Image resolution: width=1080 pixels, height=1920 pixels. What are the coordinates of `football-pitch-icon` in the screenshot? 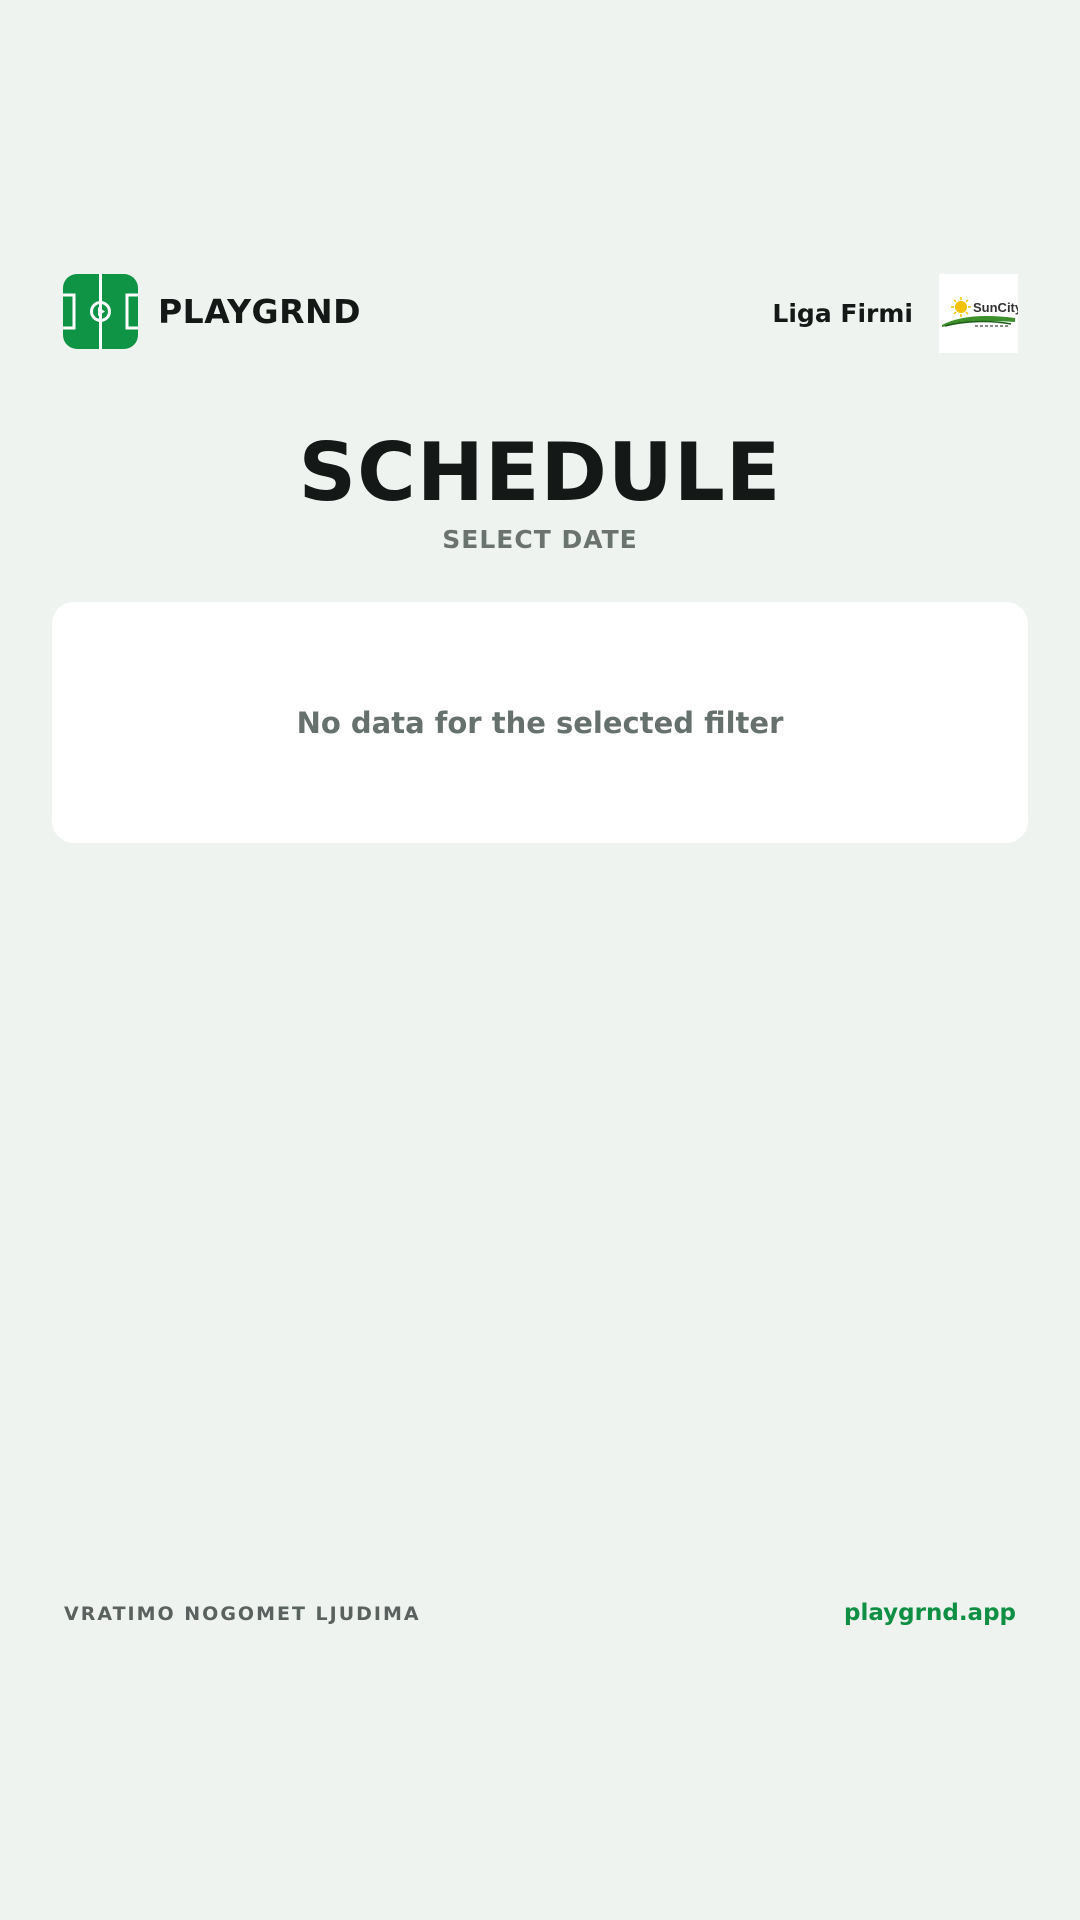 It's located at (100, 311).